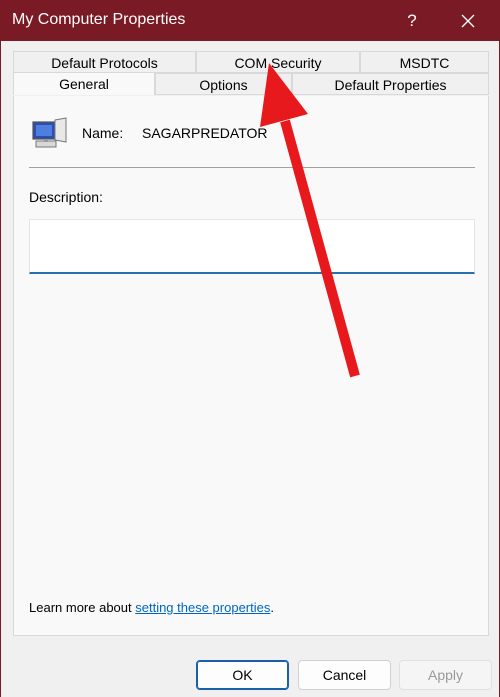  What do you see at coordinates (250, 21) in the screenshot?
I see `title-bar: My Computer Properties ?` at bounding box center [250, 21].